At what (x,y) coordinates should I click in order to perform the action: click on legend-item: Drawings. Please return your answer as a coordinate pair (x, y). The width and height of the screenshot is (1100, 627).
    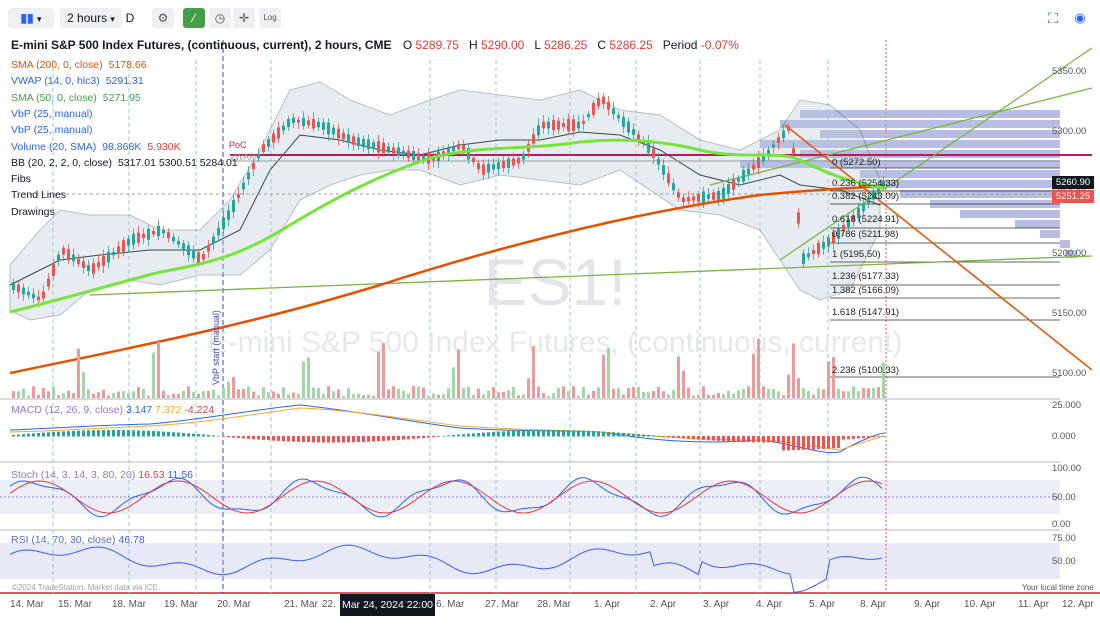
    Looking at the image, I should click on (33, 212).